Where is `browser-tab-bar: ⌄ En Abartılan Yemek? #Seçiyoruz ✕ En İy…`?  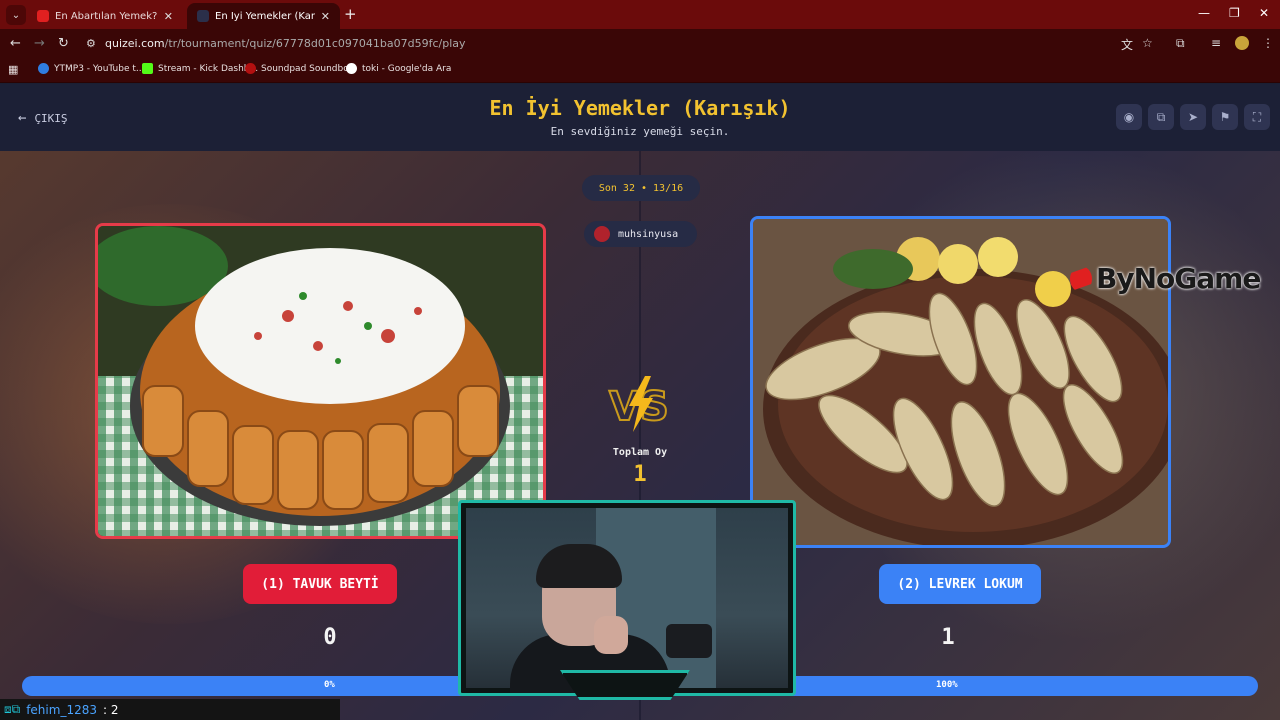
browser-tab-bar: ⌄ En Abartılan Yemek? #Seçiyoruz ✕ En İy… is located at coordinates (640, 14).